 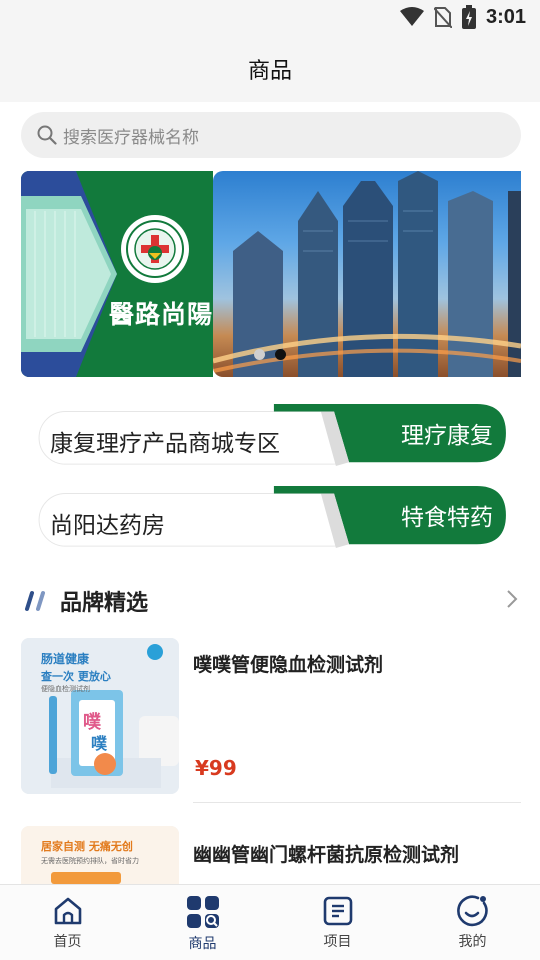 What do you see at coordinates (337, 911) in the screenshot?
I see `document-icon` at bounding box center [337, 911].